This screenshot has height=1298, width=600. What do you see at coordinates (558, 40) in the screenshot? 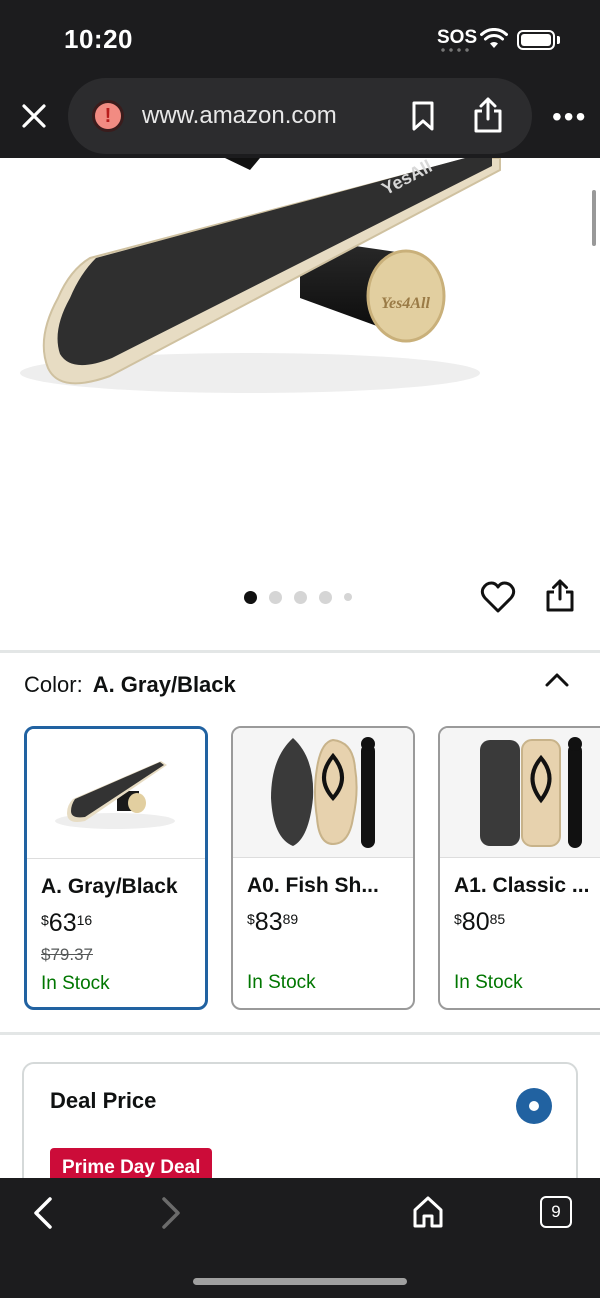
I see `battery-tip` at bounding box center [558, 40].